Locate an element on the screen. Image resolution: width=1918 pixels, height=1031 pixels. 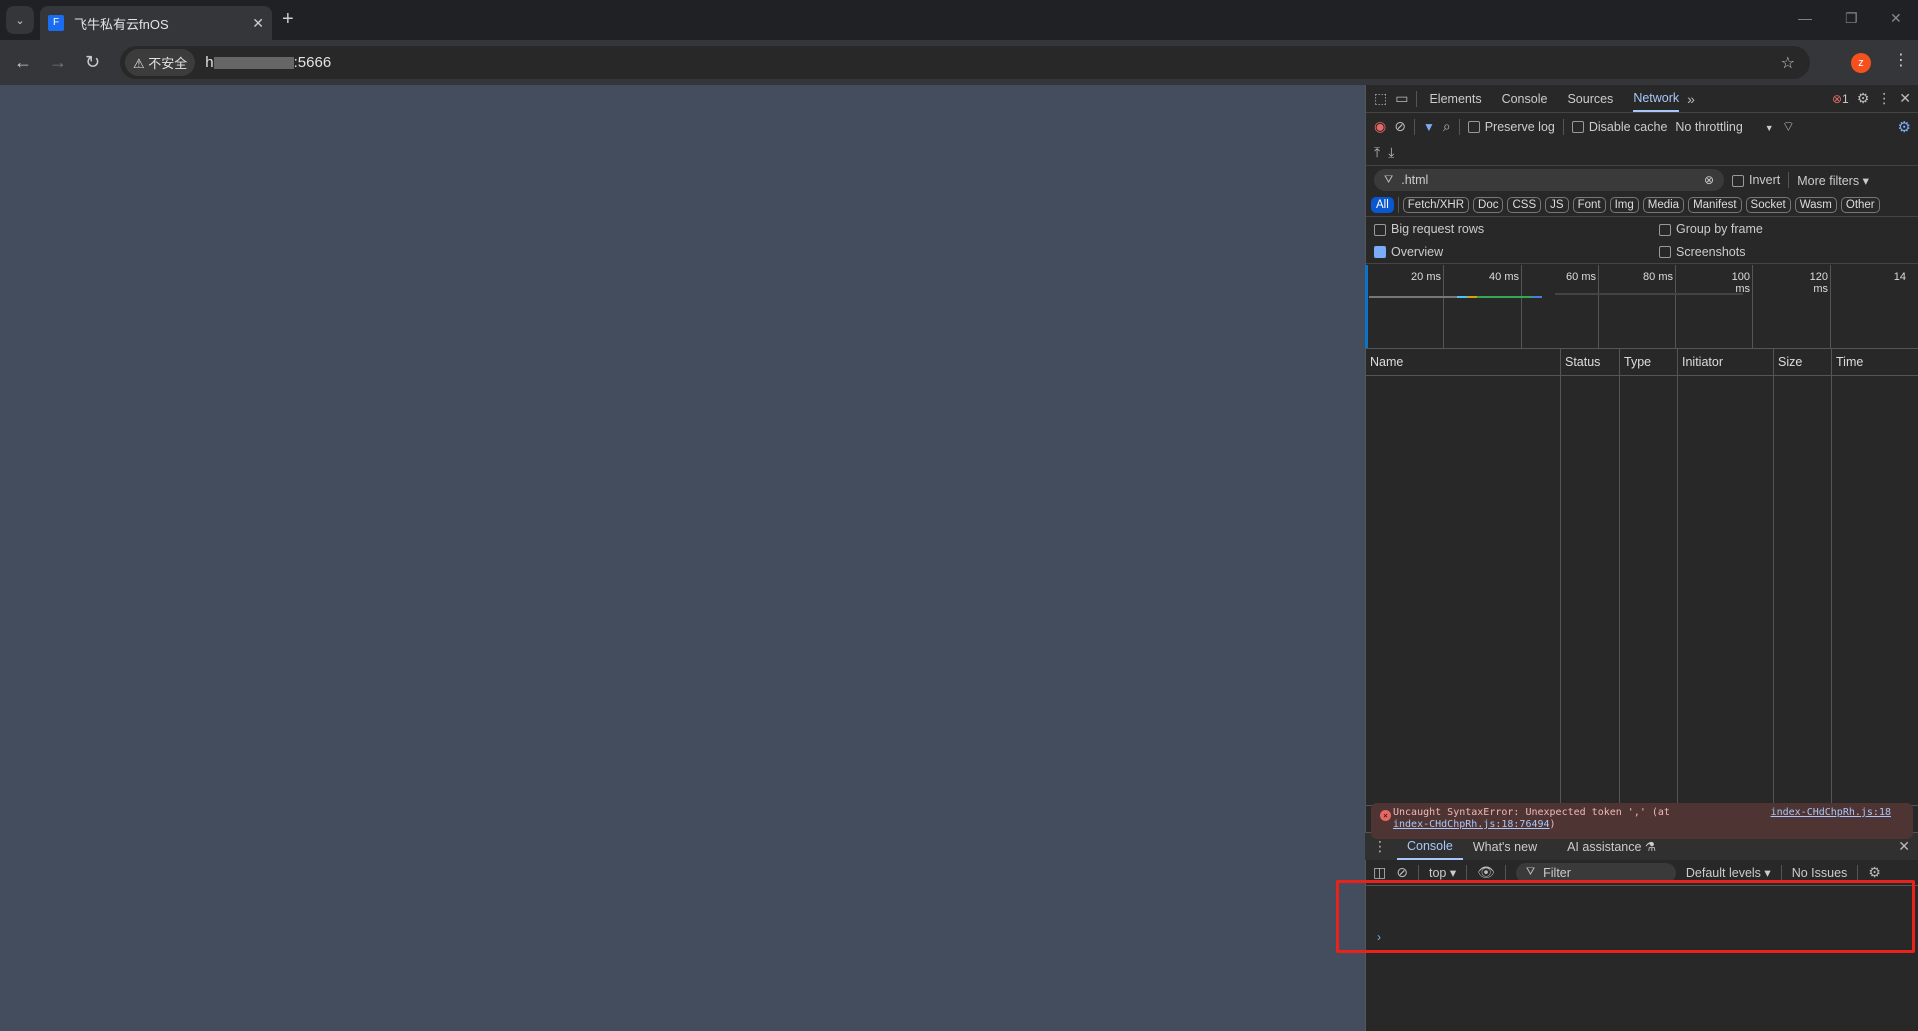
clear-filter-icon: ⊗ is located at coordinates (1709, 180).